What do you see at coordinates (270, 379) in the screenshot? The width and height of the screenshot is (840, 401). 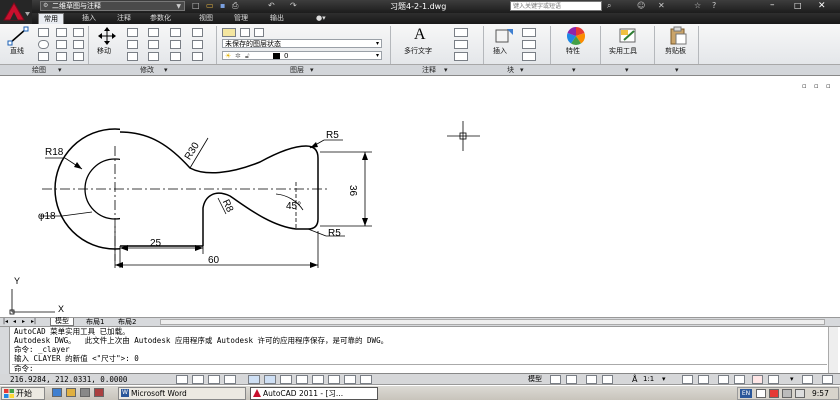 I see `otrack-toggle-icon` at bounding box center [270, 379].